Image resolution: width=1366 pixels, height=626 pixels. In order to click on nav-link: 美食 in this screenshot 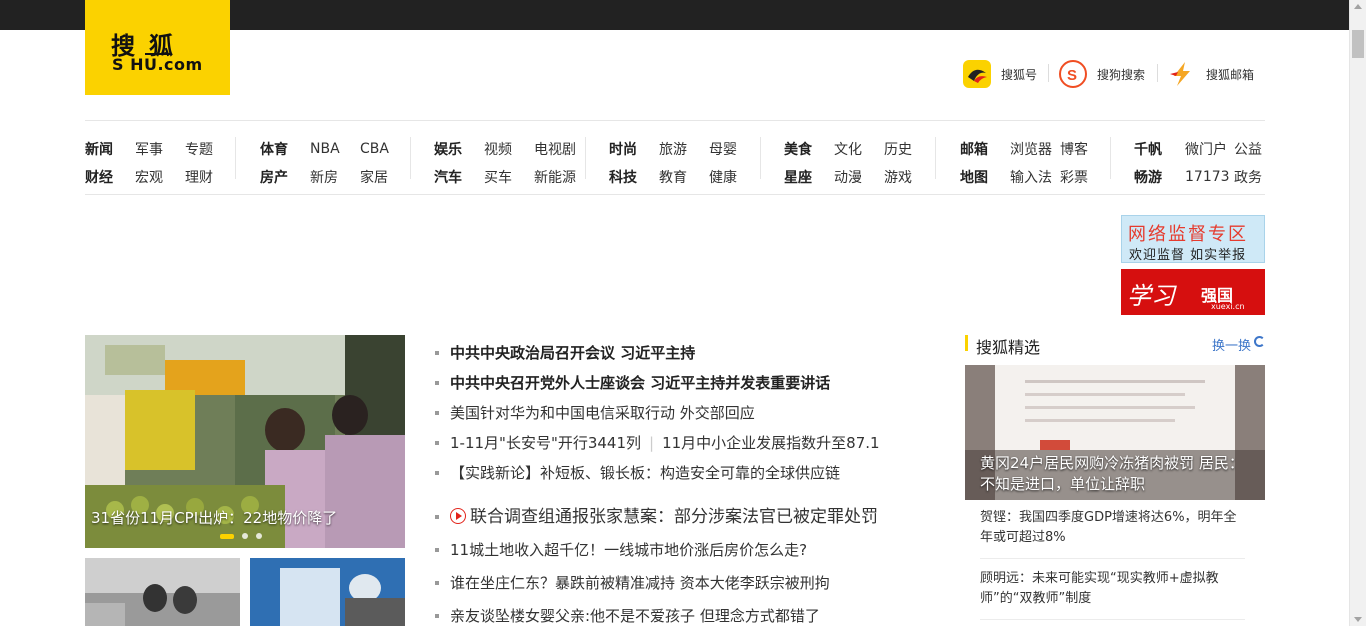, I will do `click(809, 149)`.